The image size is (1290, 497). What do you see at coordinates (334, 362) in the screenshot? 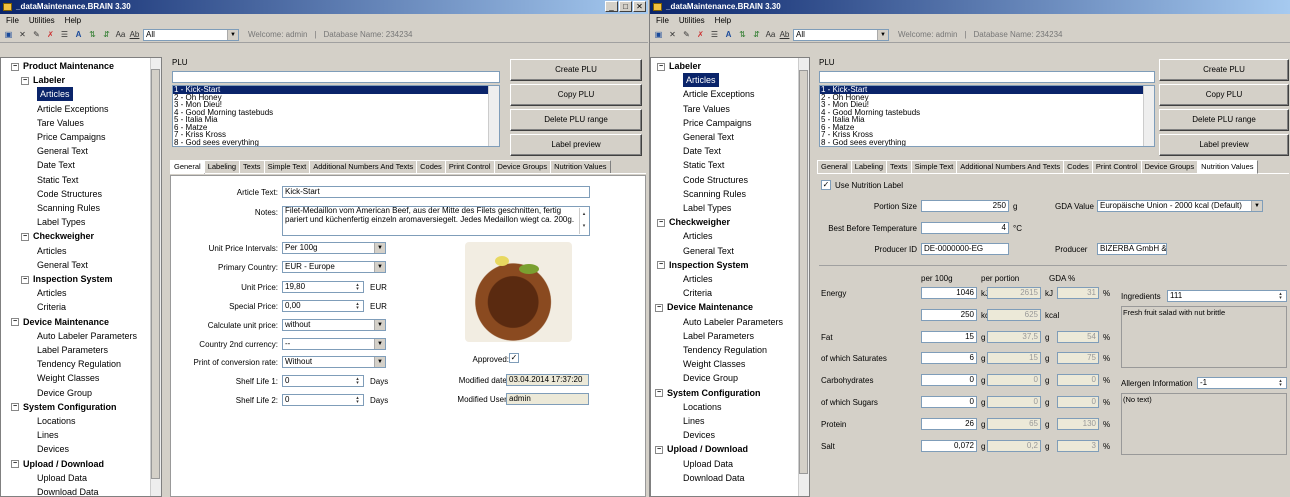
I see `conversion-rate-select: Without ▼` at bounding box center [334, 362].